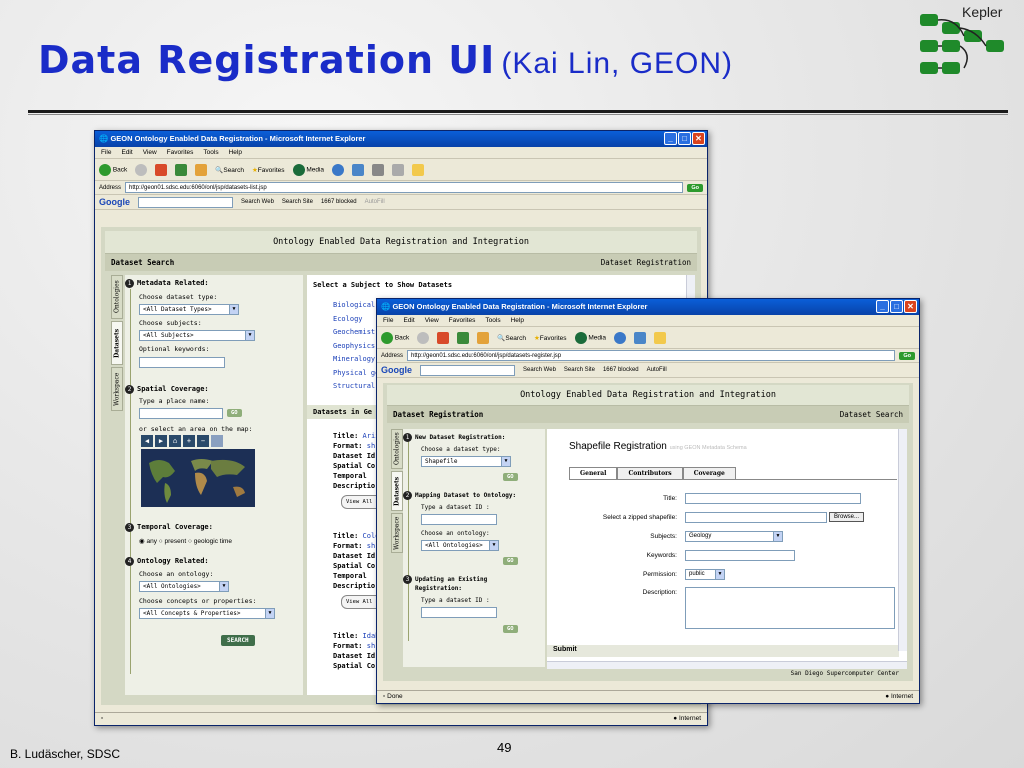 The image size is (1024, 768). What do you see at coordinates (207, 613) in the screenshot?
I see `concepts-select: <All Concepts & Properties> ▼` at bounding box center [207, 613].